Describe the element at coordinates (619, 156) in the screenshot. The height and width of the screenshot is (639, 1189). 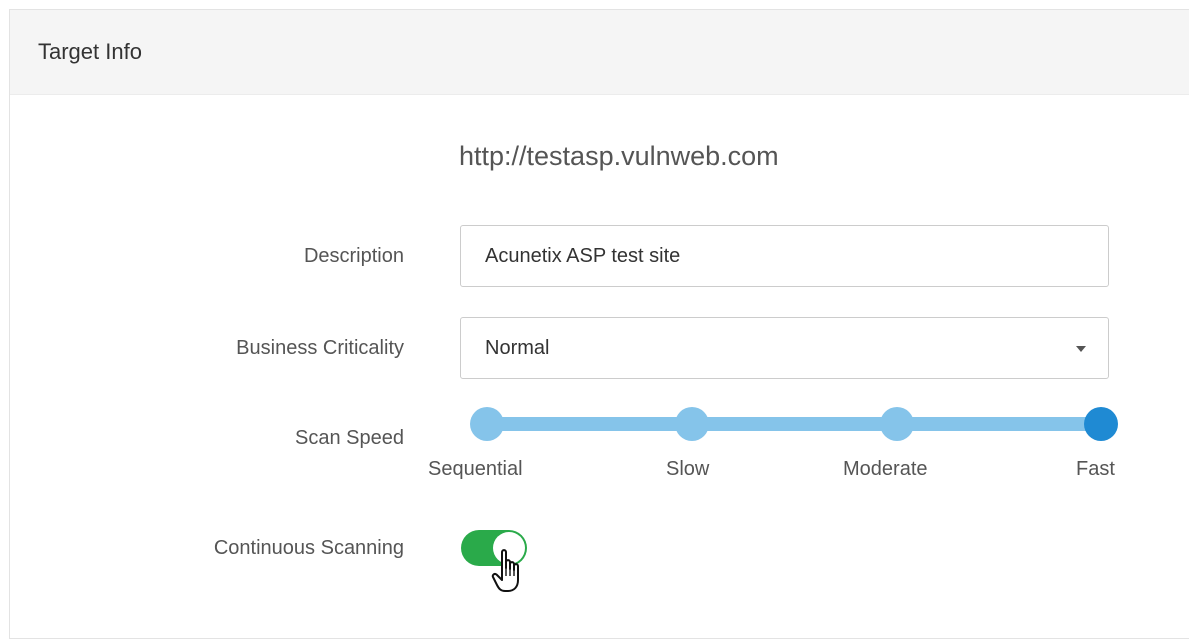
I see `target-url: http://testasp.vulnweb.com` at that location.